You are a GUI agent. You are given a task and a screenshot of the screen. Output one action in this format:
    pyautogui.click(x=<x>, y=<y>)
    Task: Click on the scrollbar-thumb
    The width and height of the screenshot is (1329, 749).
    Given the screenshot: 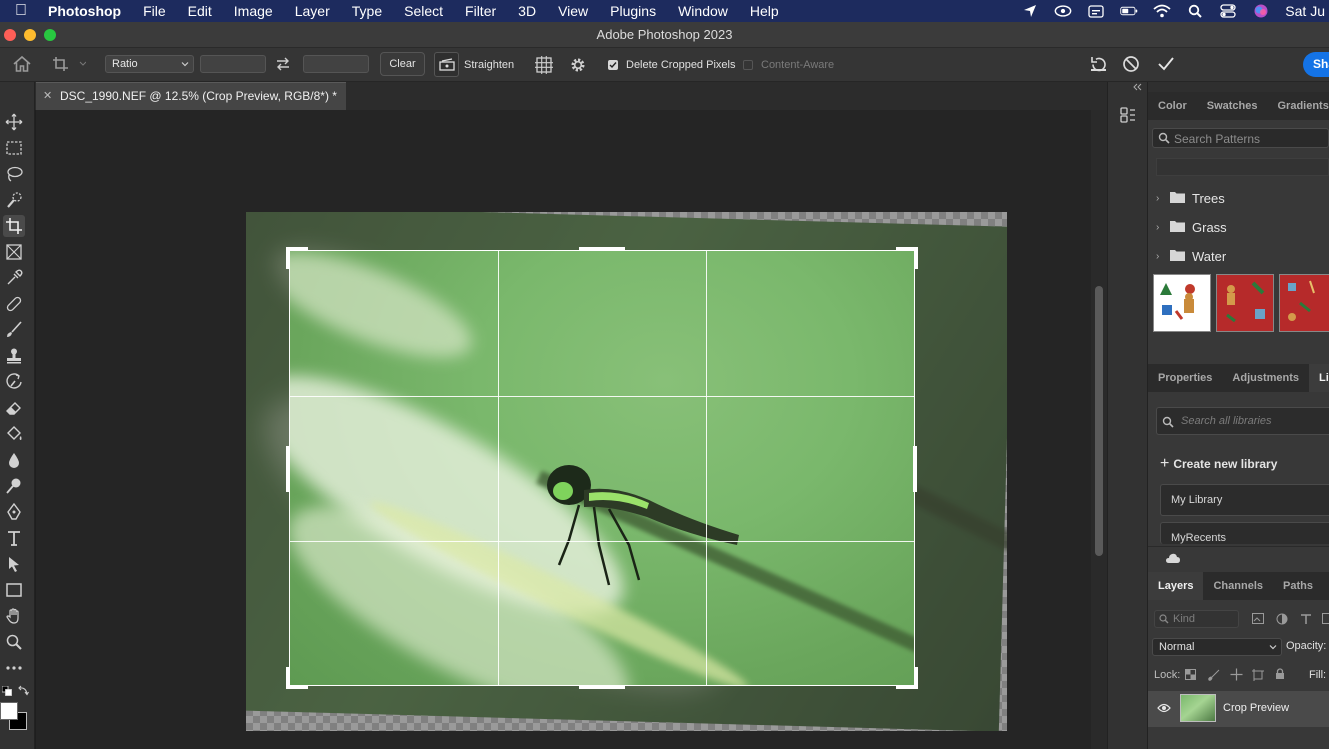 What is the action you would take?
    pyautogui.click(x=1099, y=421)
    